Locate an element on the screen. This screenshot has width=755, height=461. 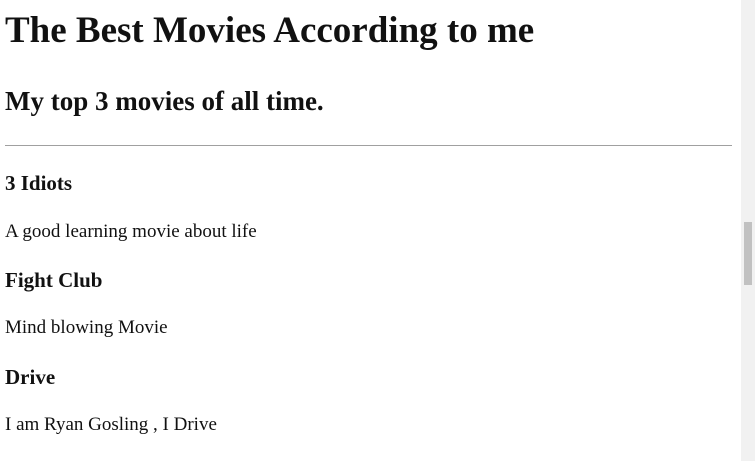
vertical-scrollbar is located at coordinates (748, 230).